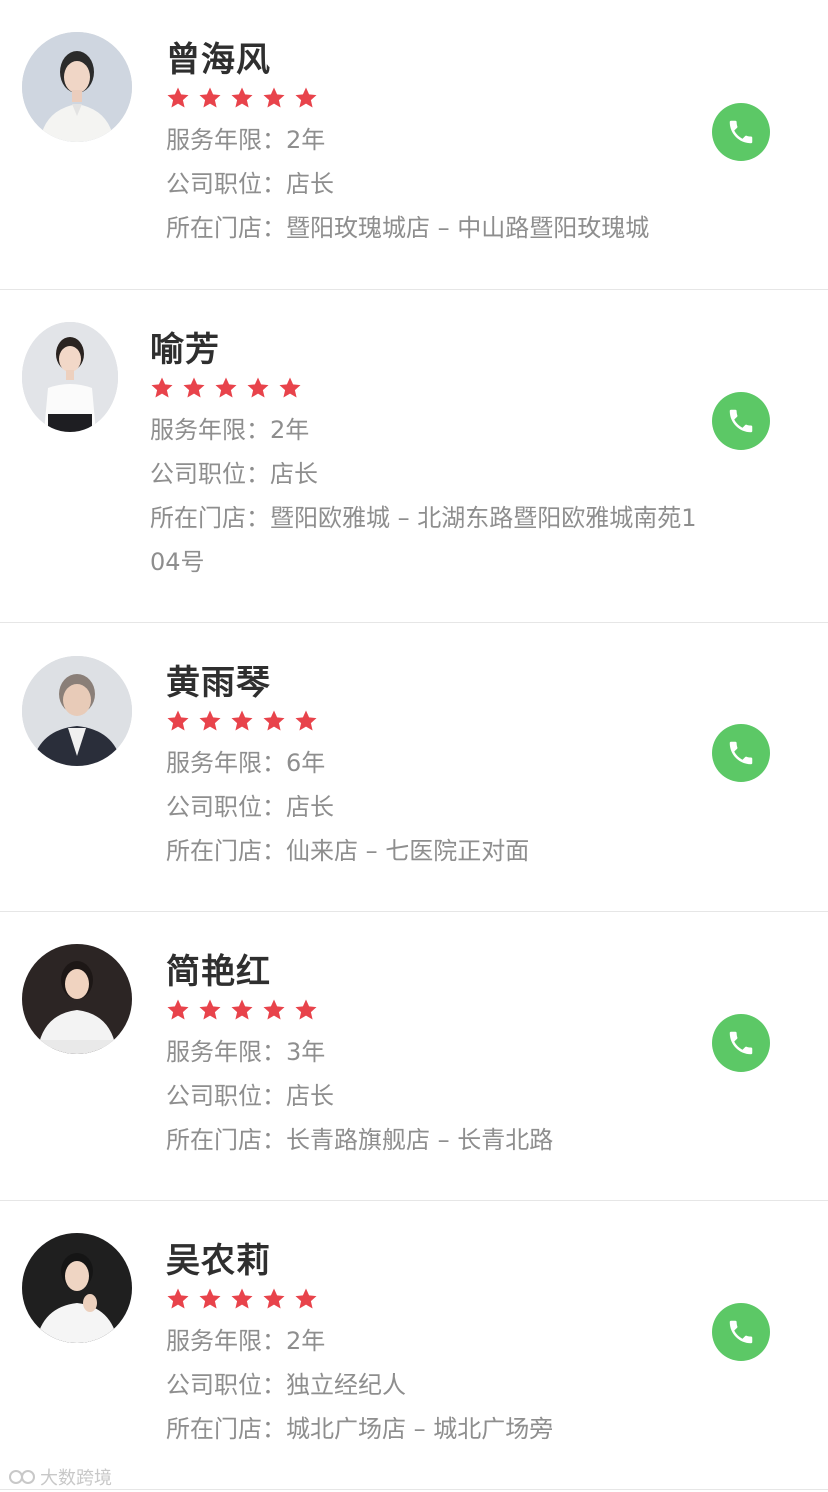  What do you see at coordinates (437, 763) in the screenshot?
I see `service-years: 服务年限：6年` at bounding box center [437, 763].